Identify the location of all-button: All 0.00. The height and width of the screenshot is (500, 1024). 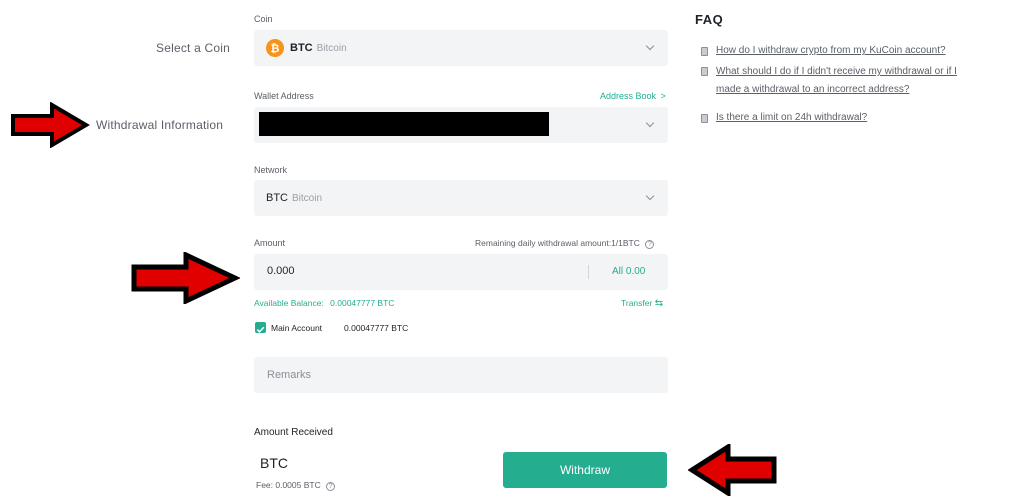
(628, 271).